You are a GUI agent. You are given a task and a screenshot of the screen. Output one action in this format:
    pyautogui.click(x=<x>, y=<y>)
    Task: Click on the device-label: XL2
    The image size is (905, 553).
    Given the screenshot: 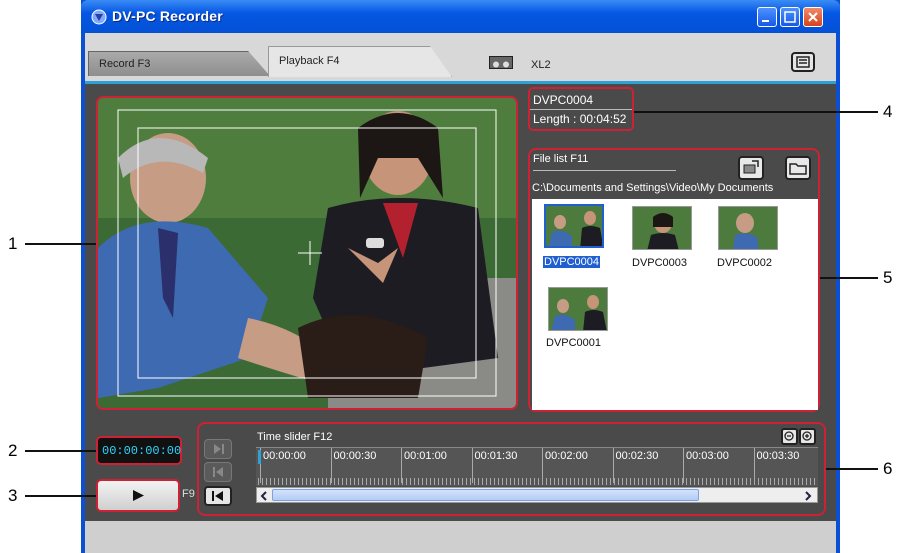 What is the action you would take?
    pyautogui.click(x=541, y=65)
    